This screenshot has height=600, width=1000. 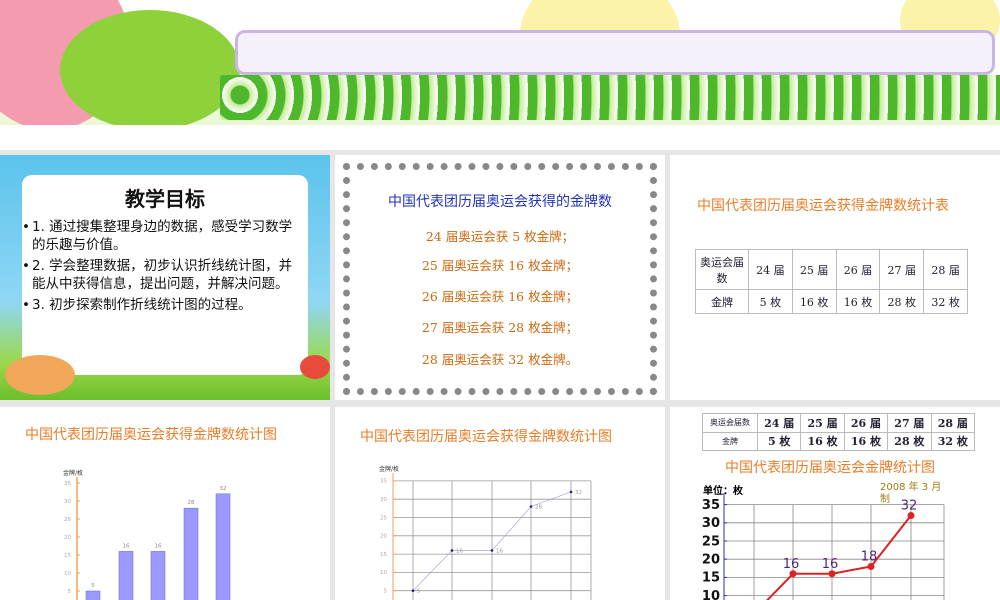 I want to click on fact-item: 24 届奥运会获 5 枚金牌；, so click(x=500, y=236).